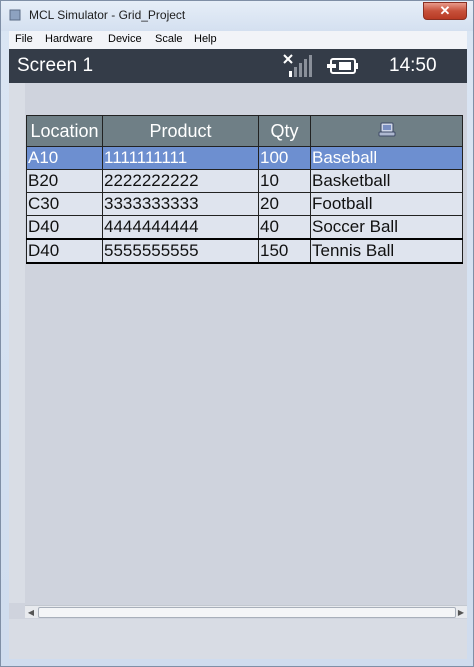  What do you see at coordinates (284, 158) in the screenshot?
I see `cell-qty: 100` at bounding box center [284, 158].